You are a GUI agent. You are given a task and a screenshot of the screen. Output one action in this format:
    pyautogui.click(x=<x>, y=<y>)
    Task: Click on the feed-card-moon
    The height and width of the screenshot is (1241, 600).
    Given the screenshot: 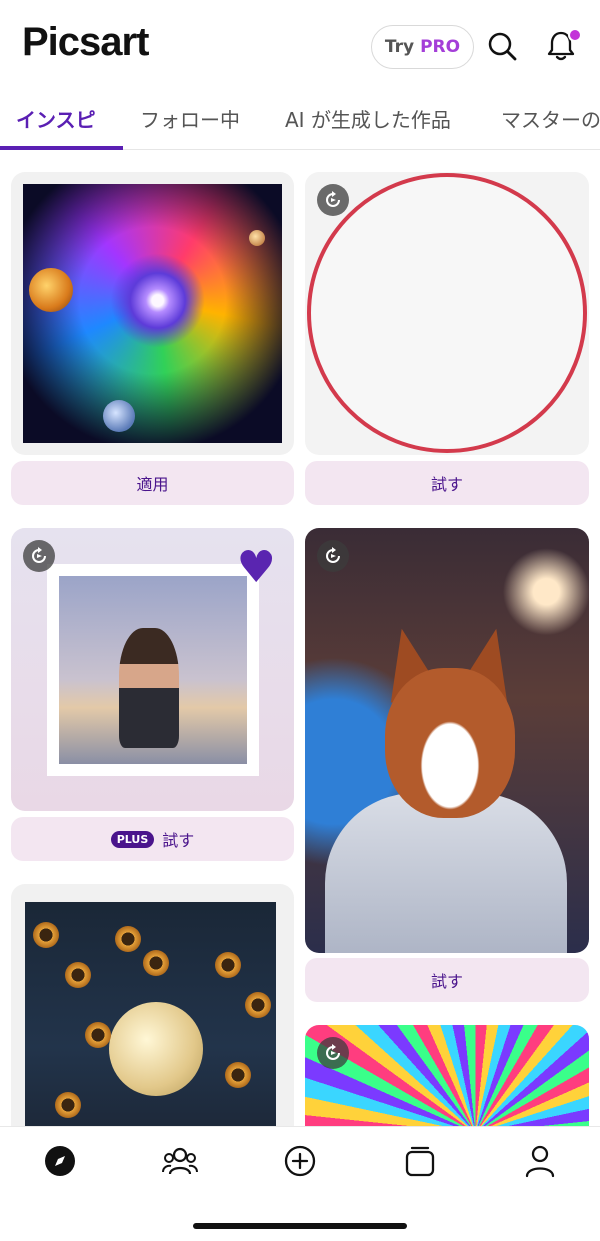 What is the action you would take?
    pyautogui.click(x=152, y=1014)
    